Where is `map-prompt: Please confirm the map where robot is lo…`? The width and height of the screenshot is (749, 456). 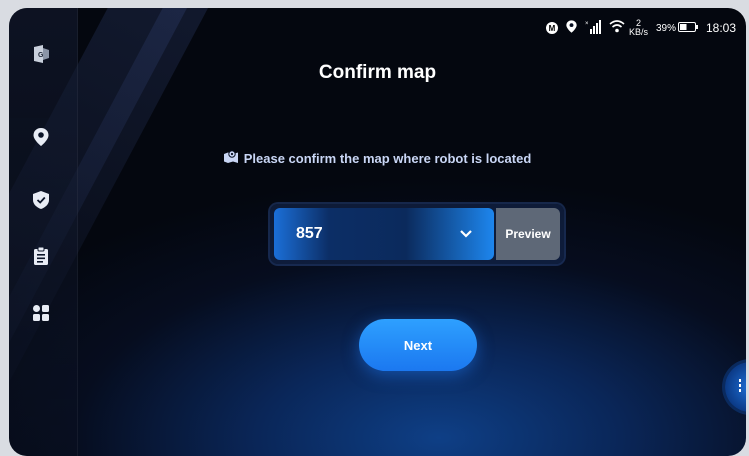
map-prompt: Please confirm the map where robot is lo… is located at coordinates (377, 158).